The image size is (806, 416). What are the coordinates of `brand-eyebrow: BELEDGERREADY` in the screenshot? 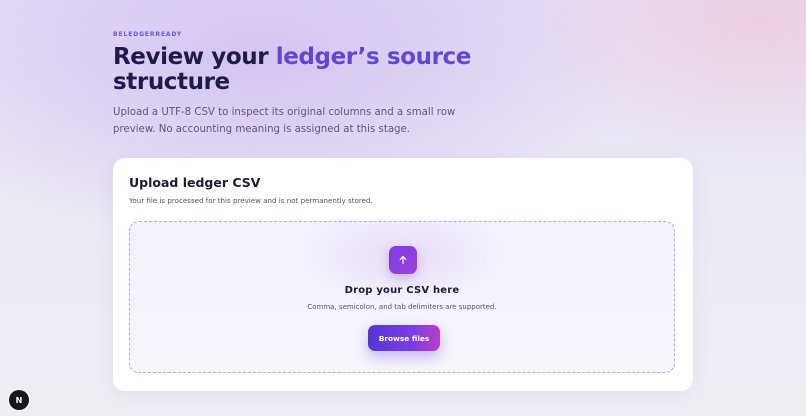 It's located at (148, 34).